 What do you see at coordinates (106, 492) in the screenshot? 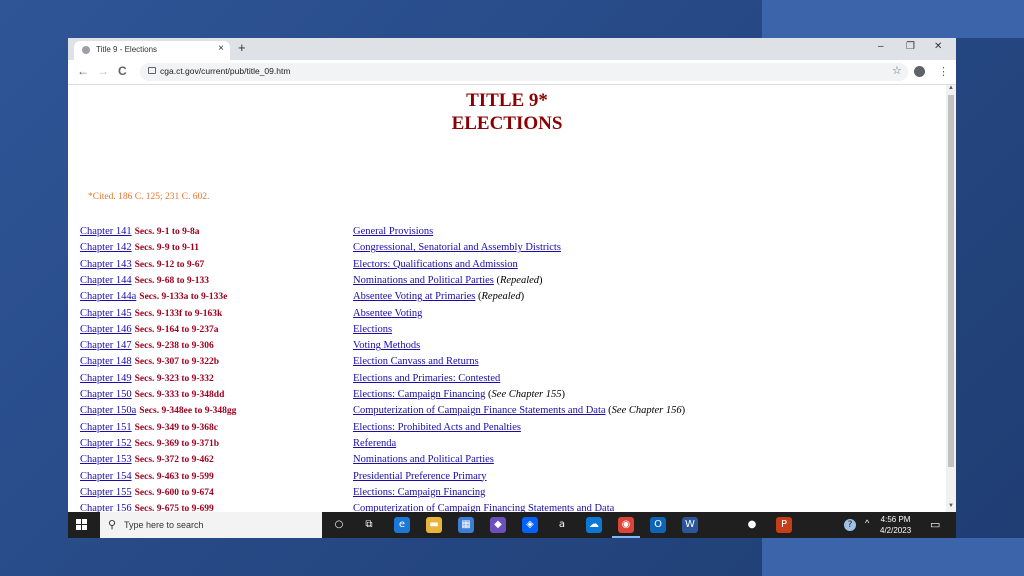
I see `chapter-link: Chapter 155` at bounding box center [106, 492].